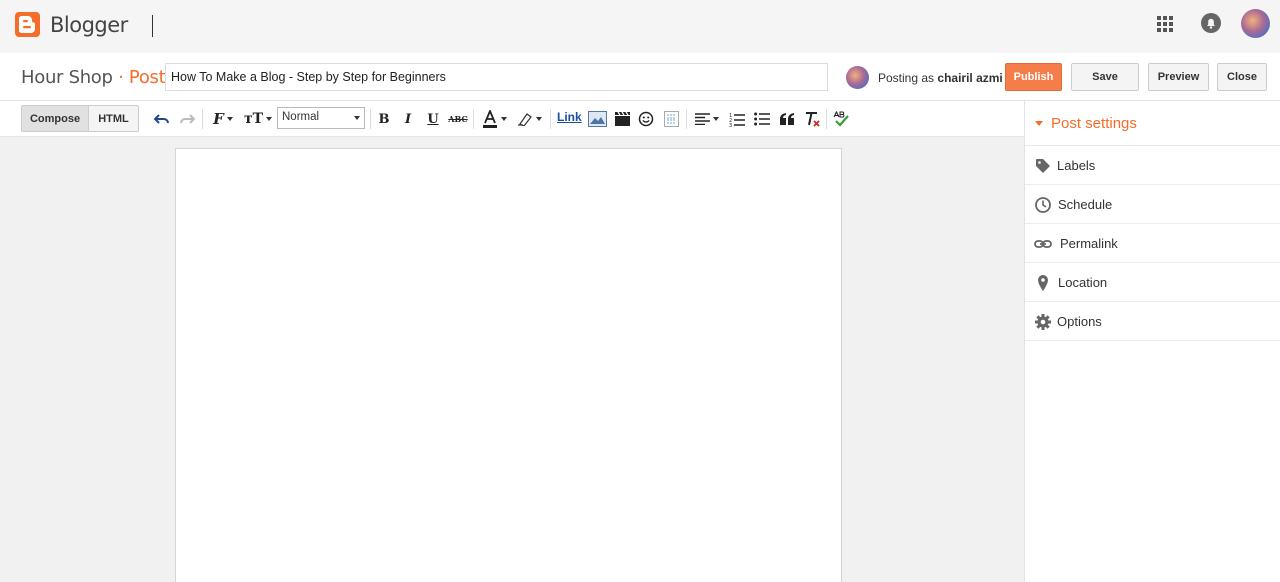 The height and width of the screenshot is (582, 1280). What do you see at coordinates (433, 119) in the screenshot?
I see `underline-icon: U` at bounding box center [433, 119].